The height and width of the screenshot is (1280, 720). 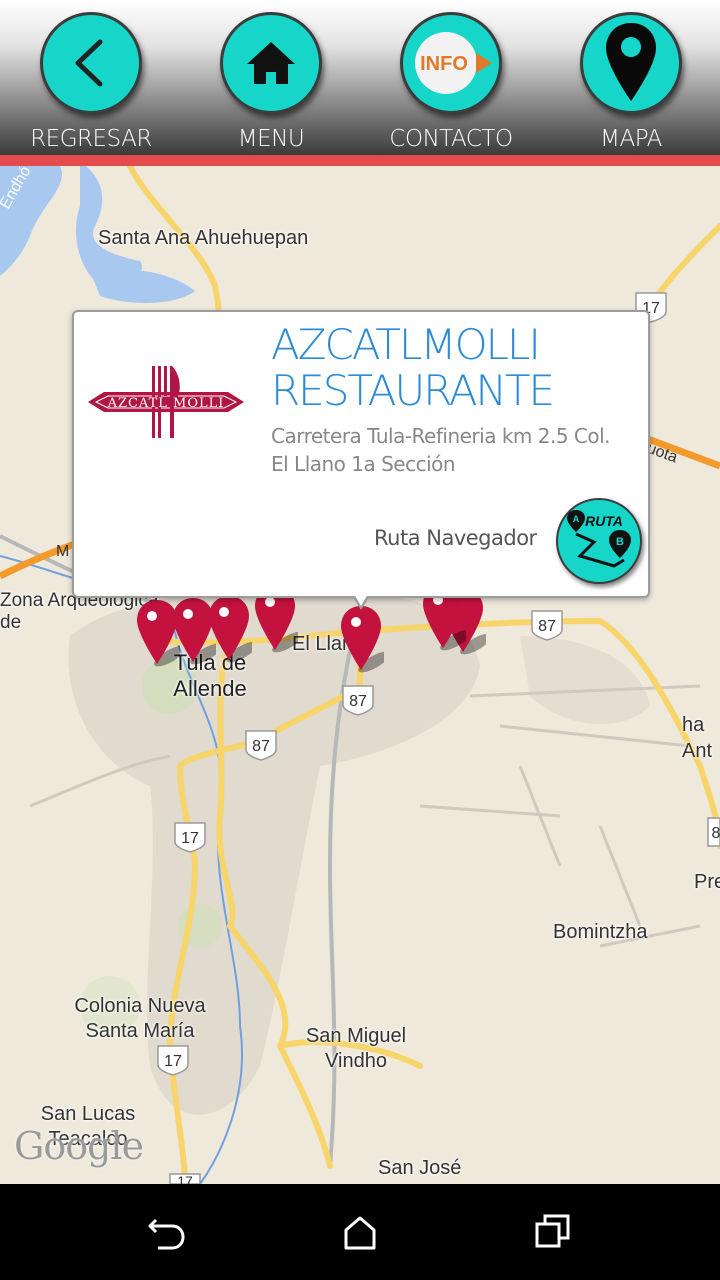 What do you see at coordinates (62, 551) in the screenshot?
I see `road-label-m: M` at bounding box center [62, 551].